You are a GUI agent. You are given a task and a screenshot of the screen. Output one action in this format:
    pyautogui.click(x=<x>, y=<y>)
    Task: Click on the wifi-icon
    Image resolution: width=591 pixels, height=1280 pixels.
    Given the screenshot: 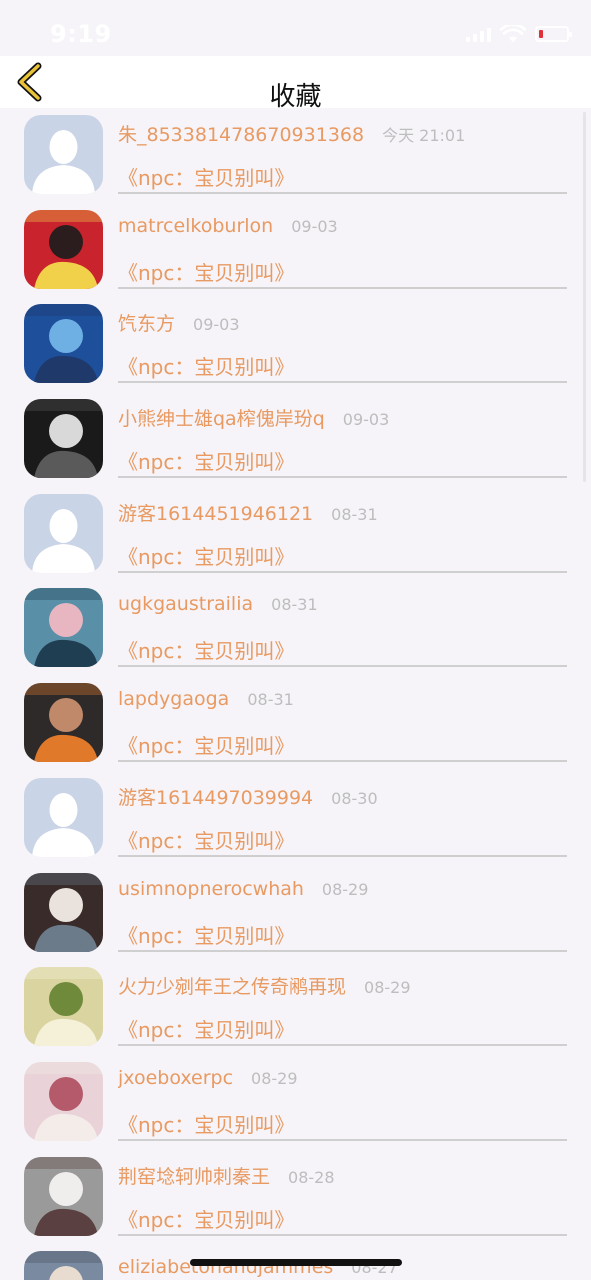 What is the action you would take?
    pyautogui.click(x=513, y=33)
    